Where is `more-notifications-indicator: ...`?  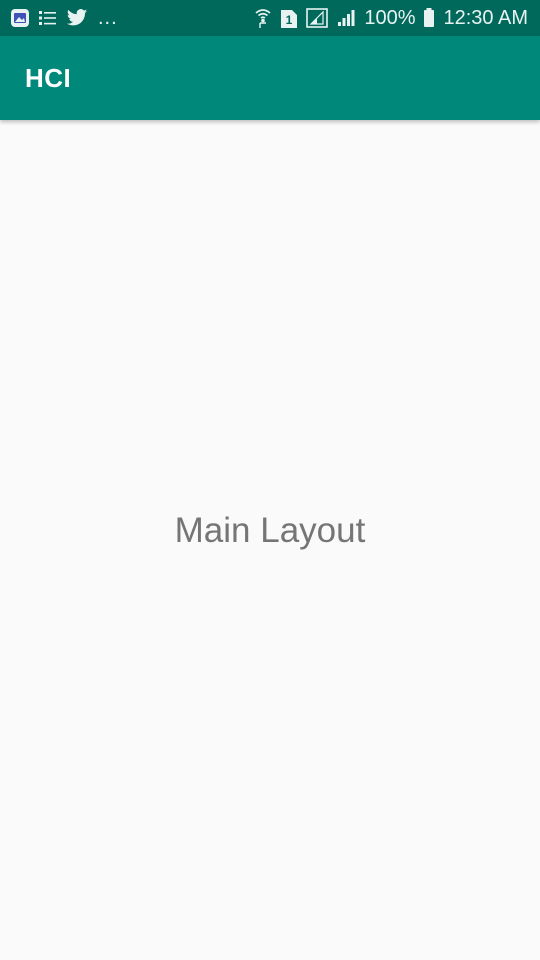
more-notifications-indicator: ... is located at coordinates (108, 17).